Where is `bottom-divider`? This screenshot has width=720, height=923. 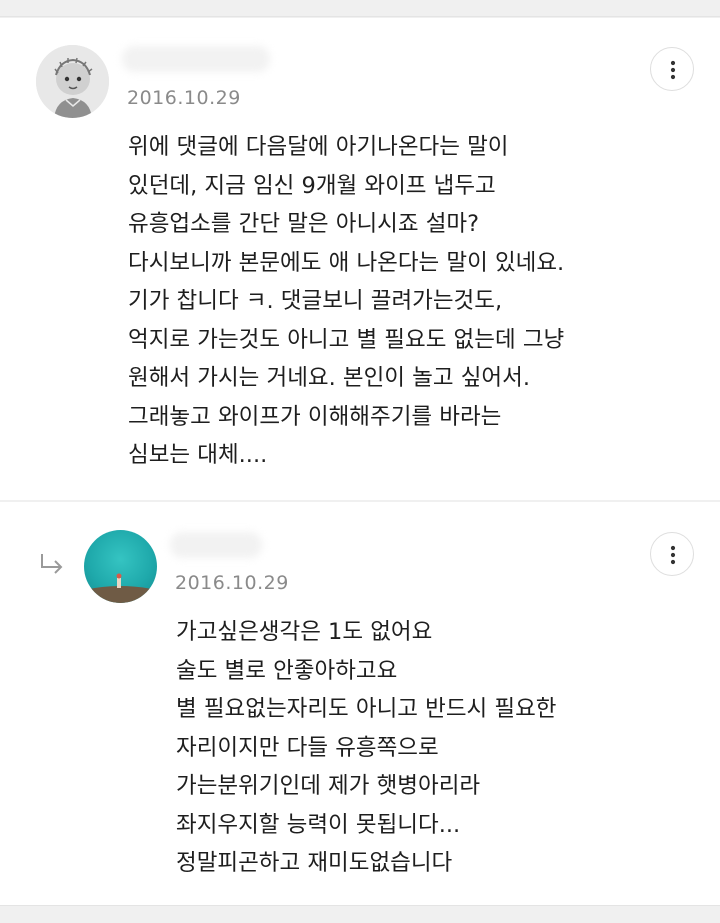 bottom-divider is located at coordinates (360, 914).